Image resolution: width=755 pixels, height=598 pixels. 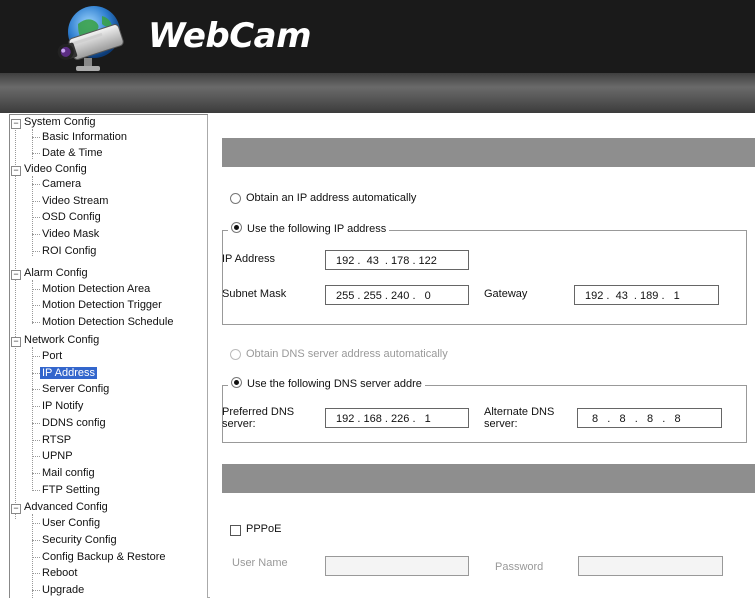 What do you see at coordinates (484, 277) in the screenshot?
I see `static-ip-group` at bounding box center [484, 277].